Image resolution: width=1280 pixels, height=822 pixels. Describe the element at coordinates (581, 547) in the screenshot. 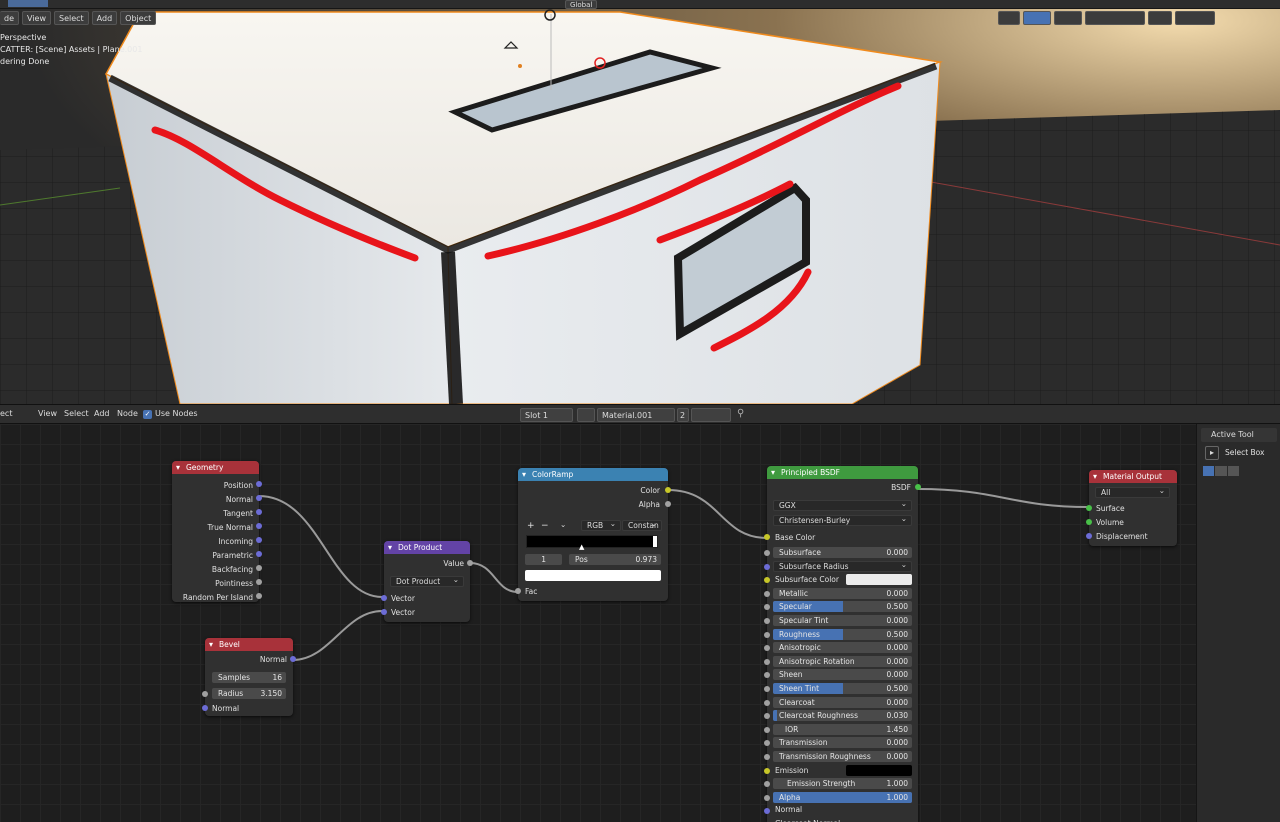

I see `ramp-stop-marker: ▲` at that location.